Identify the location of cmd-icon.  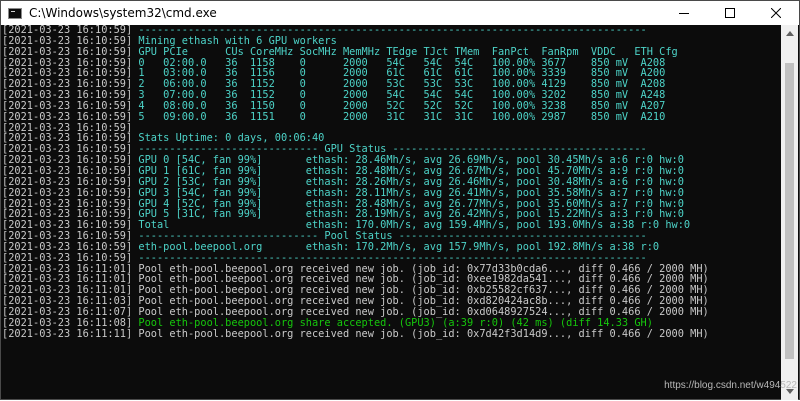
(15, 13).